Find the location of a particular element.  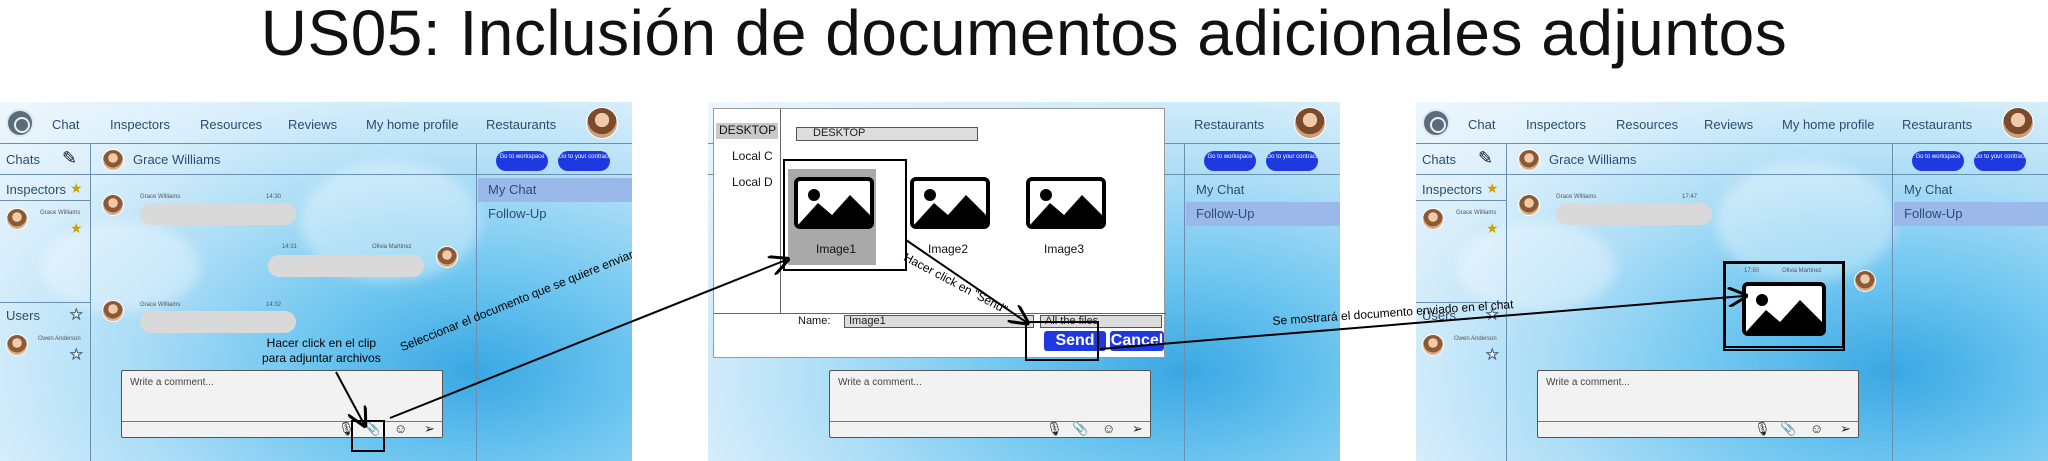

message-avatar is located at coordinates (1529, 205).